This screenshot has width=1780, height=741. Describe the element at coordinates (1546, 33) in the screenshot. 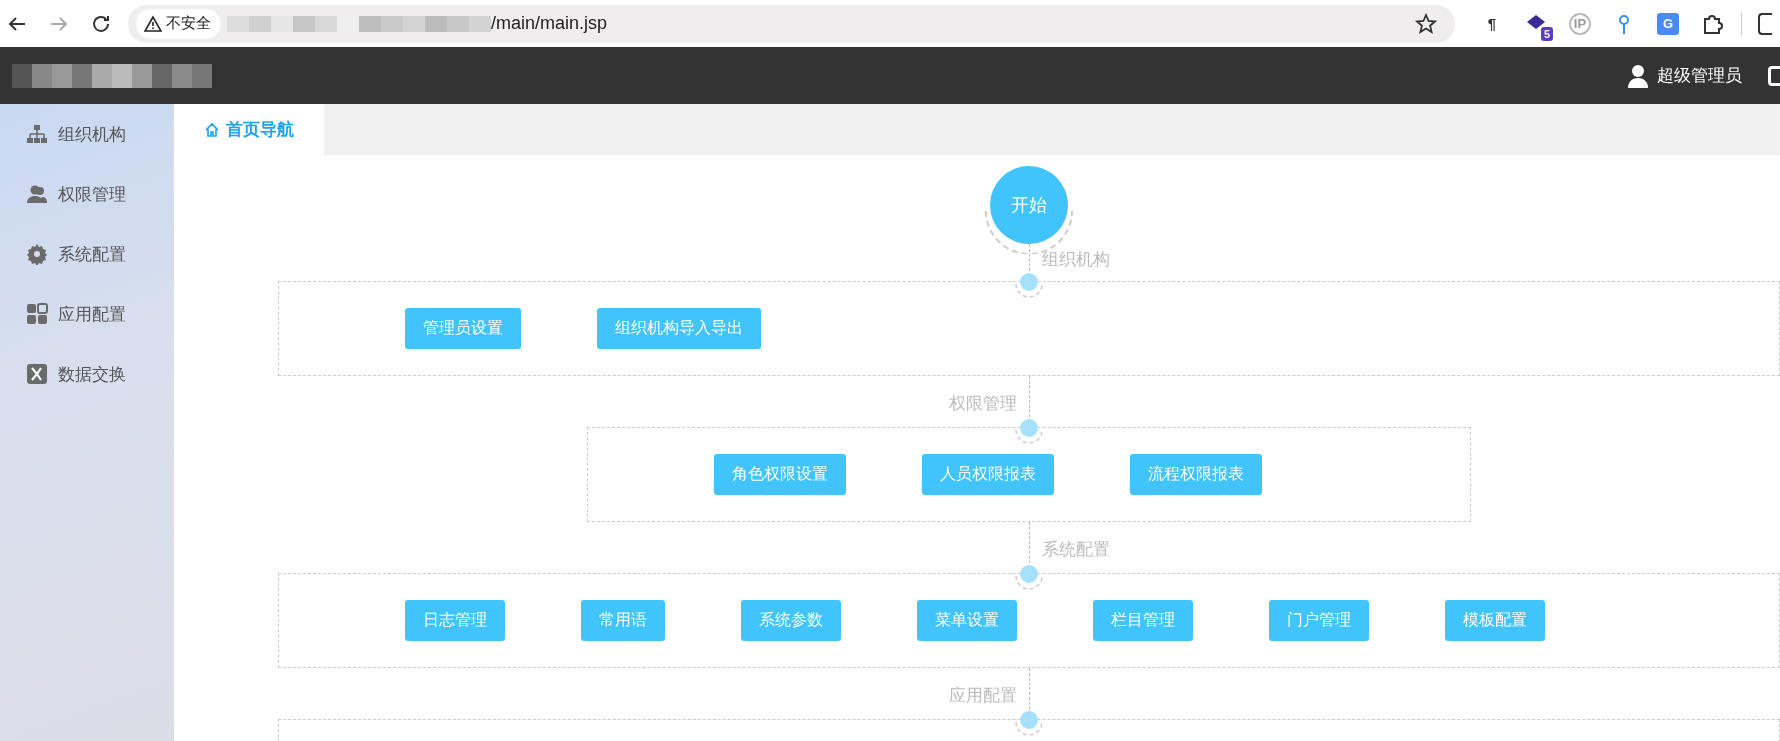

I see `count-badge: 5` at that location.